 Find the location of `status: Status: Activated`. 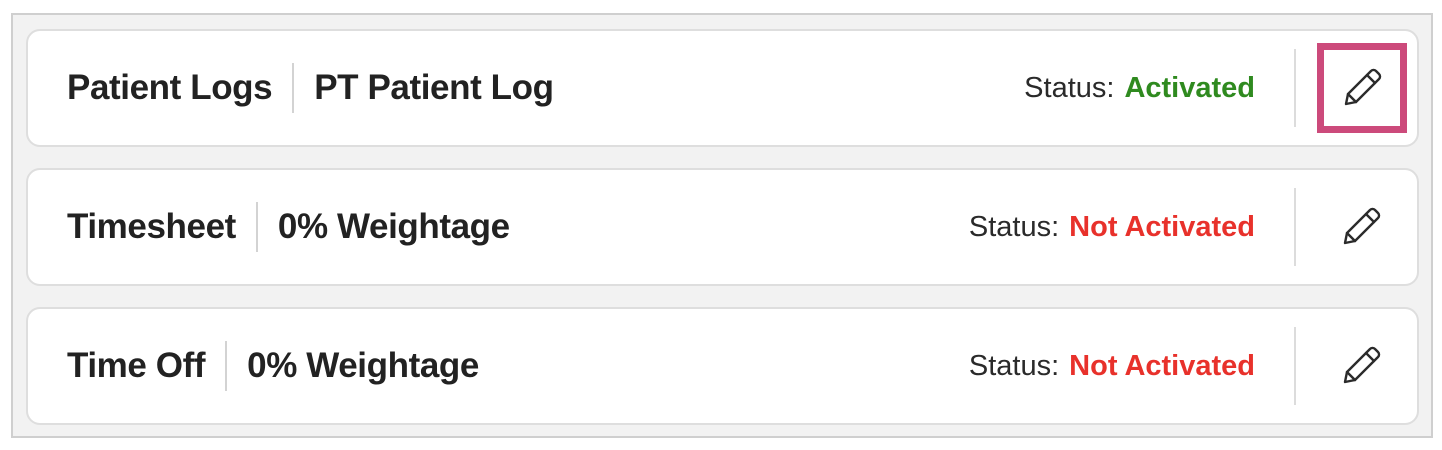

status: Status: Activated is located at coordinates (1139, 88).